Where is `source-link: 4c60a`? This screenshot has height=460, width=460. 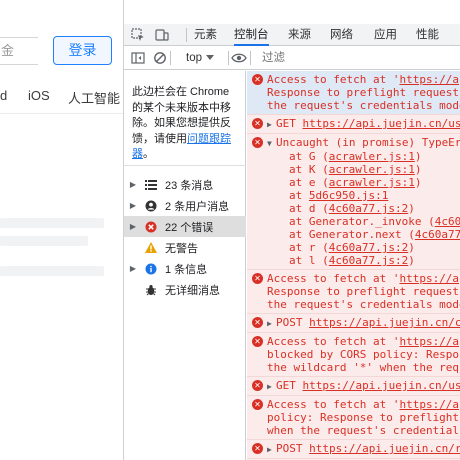 source-link: 4c60a is located at coordinates (447, 221).